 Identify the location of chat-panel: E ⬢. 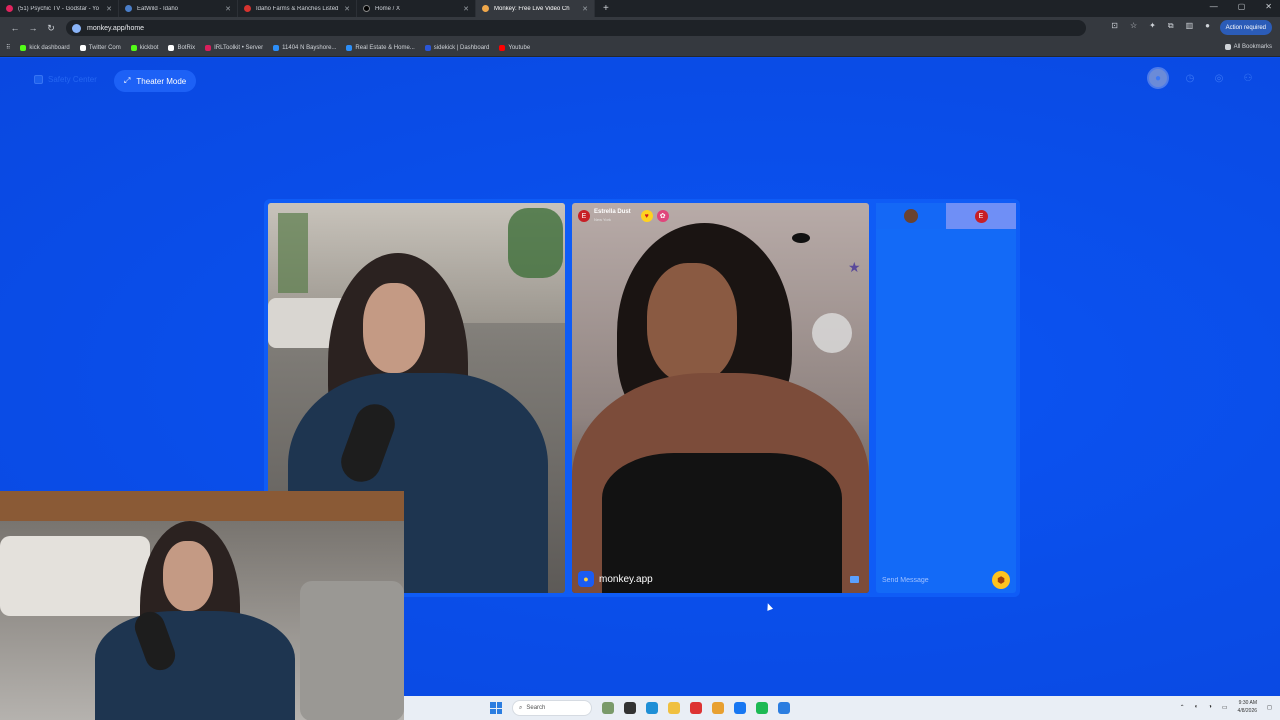
(946, 398).